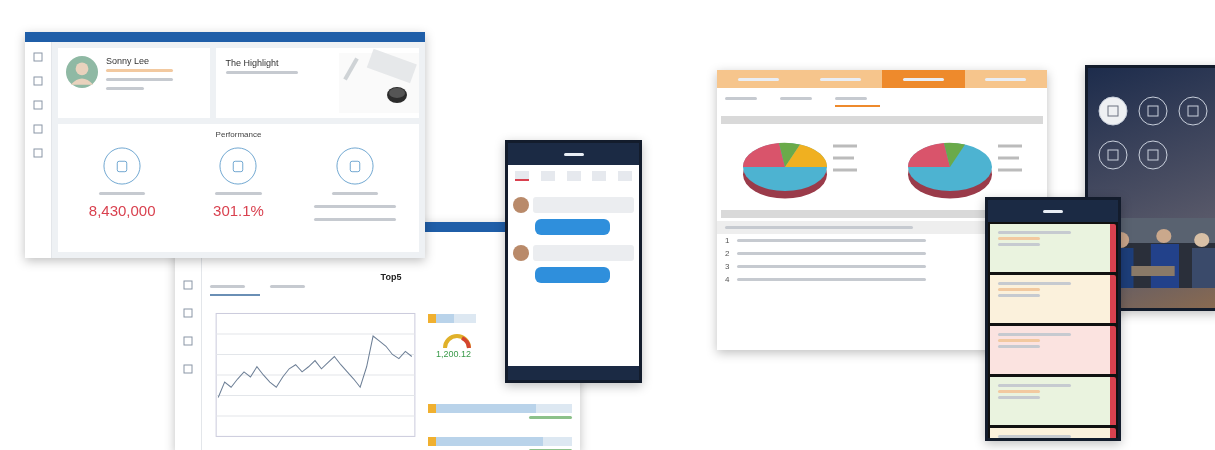  What do you see at coordinates (122, 210) in the screenshot?
I see `metric-value: 8,430,000` at bounding box center [122, 210].